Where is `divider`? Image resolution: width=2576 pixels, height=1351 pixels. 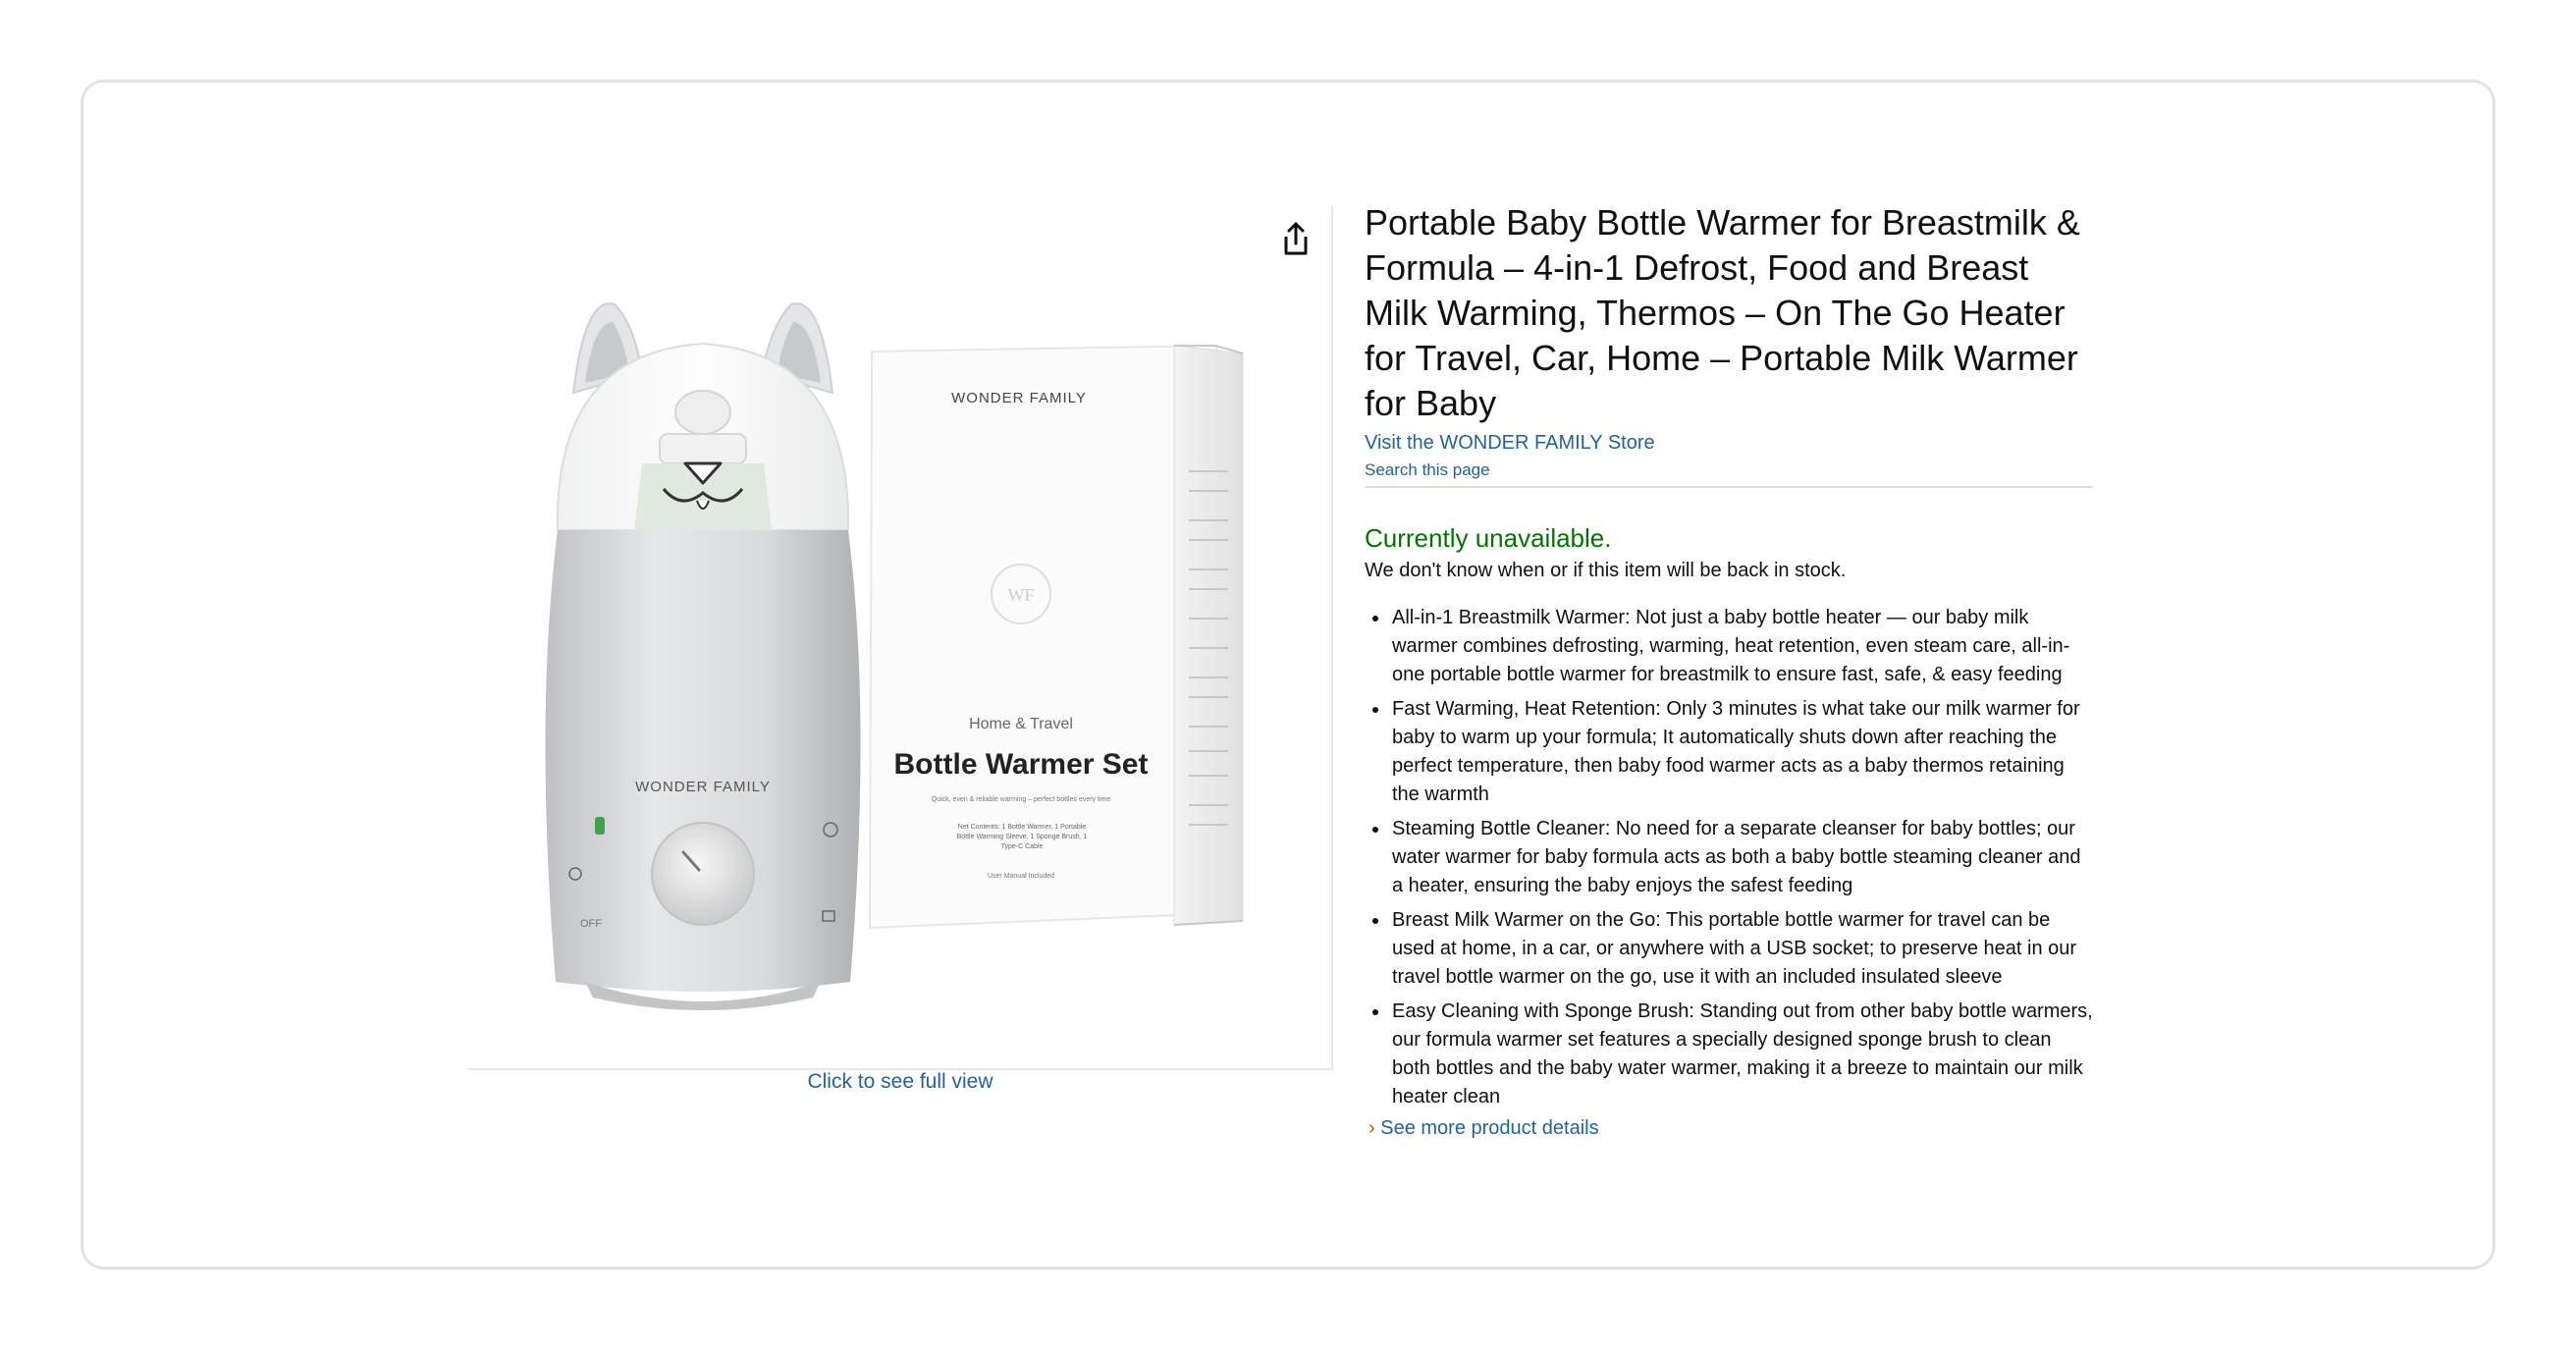 divider is located at coordinates (1729, 487).